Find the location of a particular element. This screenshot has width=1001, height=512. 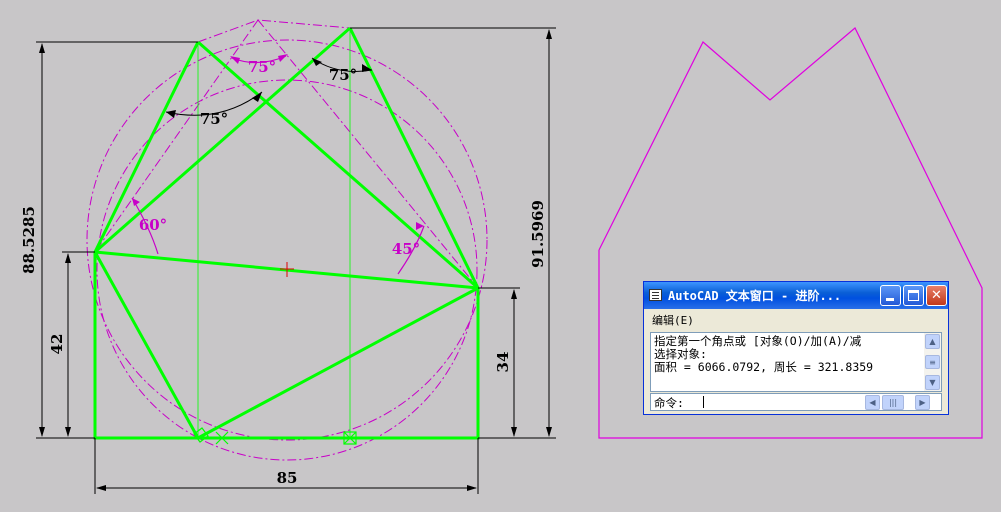

text-window-menubar: 编辑(E) is located at coordinates (796, 320).